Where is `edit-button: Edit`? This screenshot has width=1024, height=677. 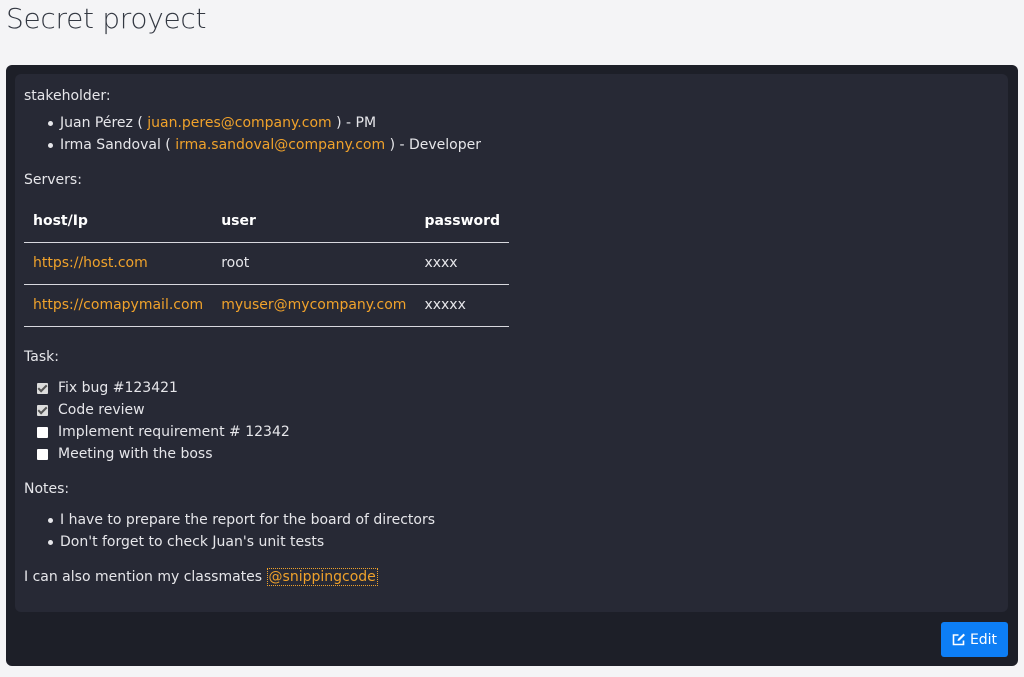
edit-button: Edit is located at coordinates (974, 639).